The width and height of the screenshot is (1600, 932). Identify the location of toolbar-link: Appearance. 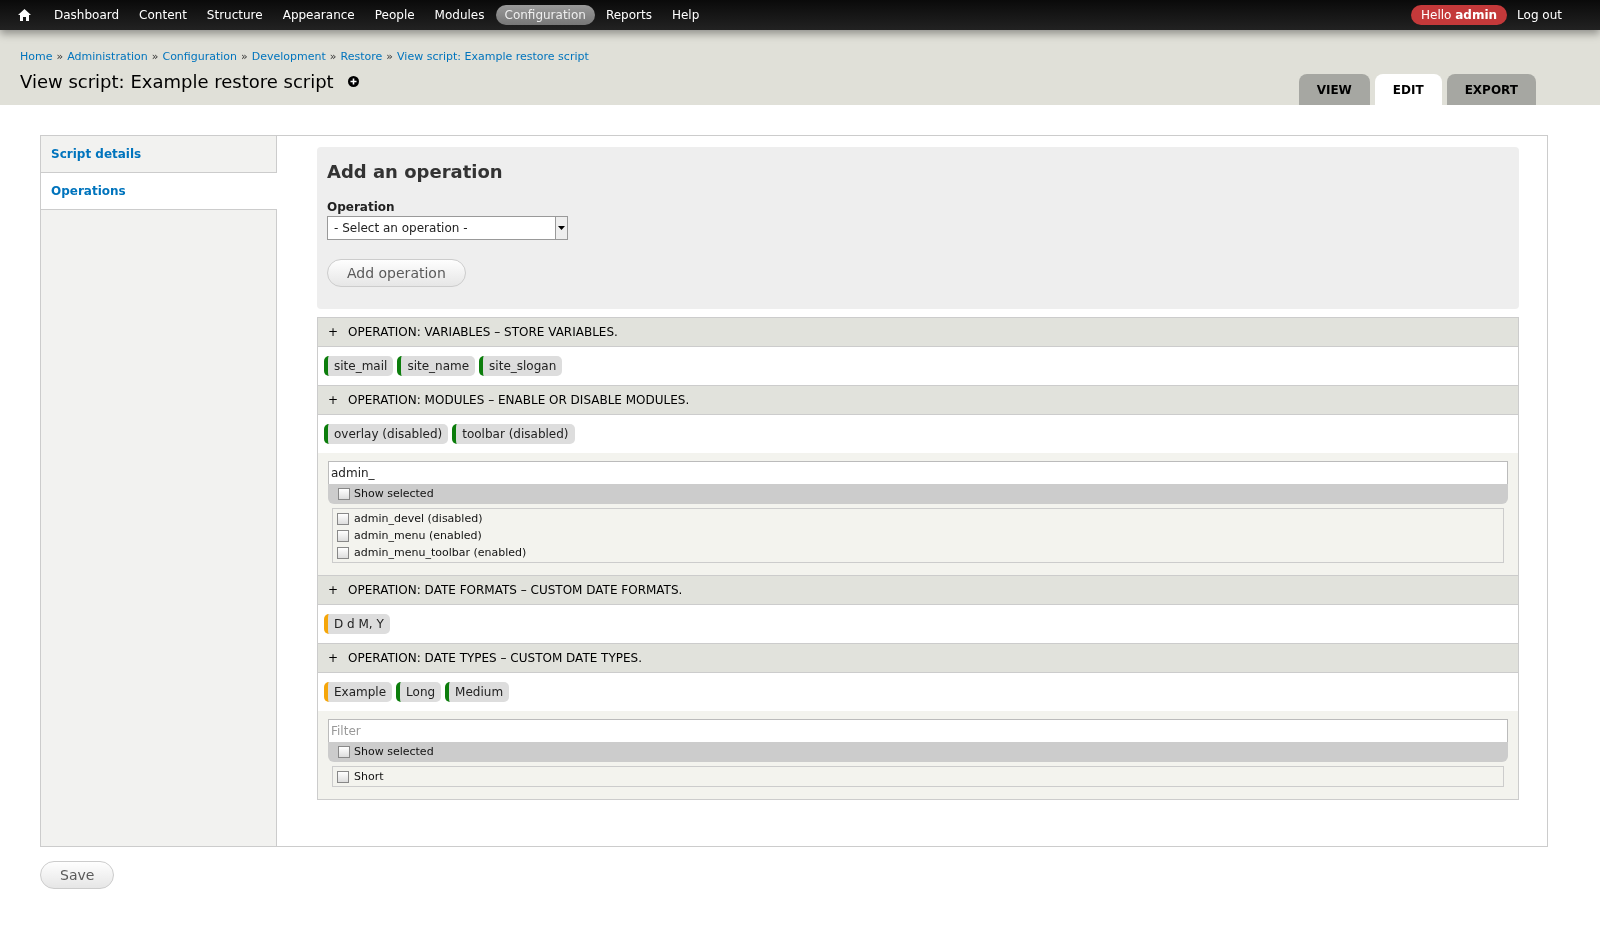
(318, 15).